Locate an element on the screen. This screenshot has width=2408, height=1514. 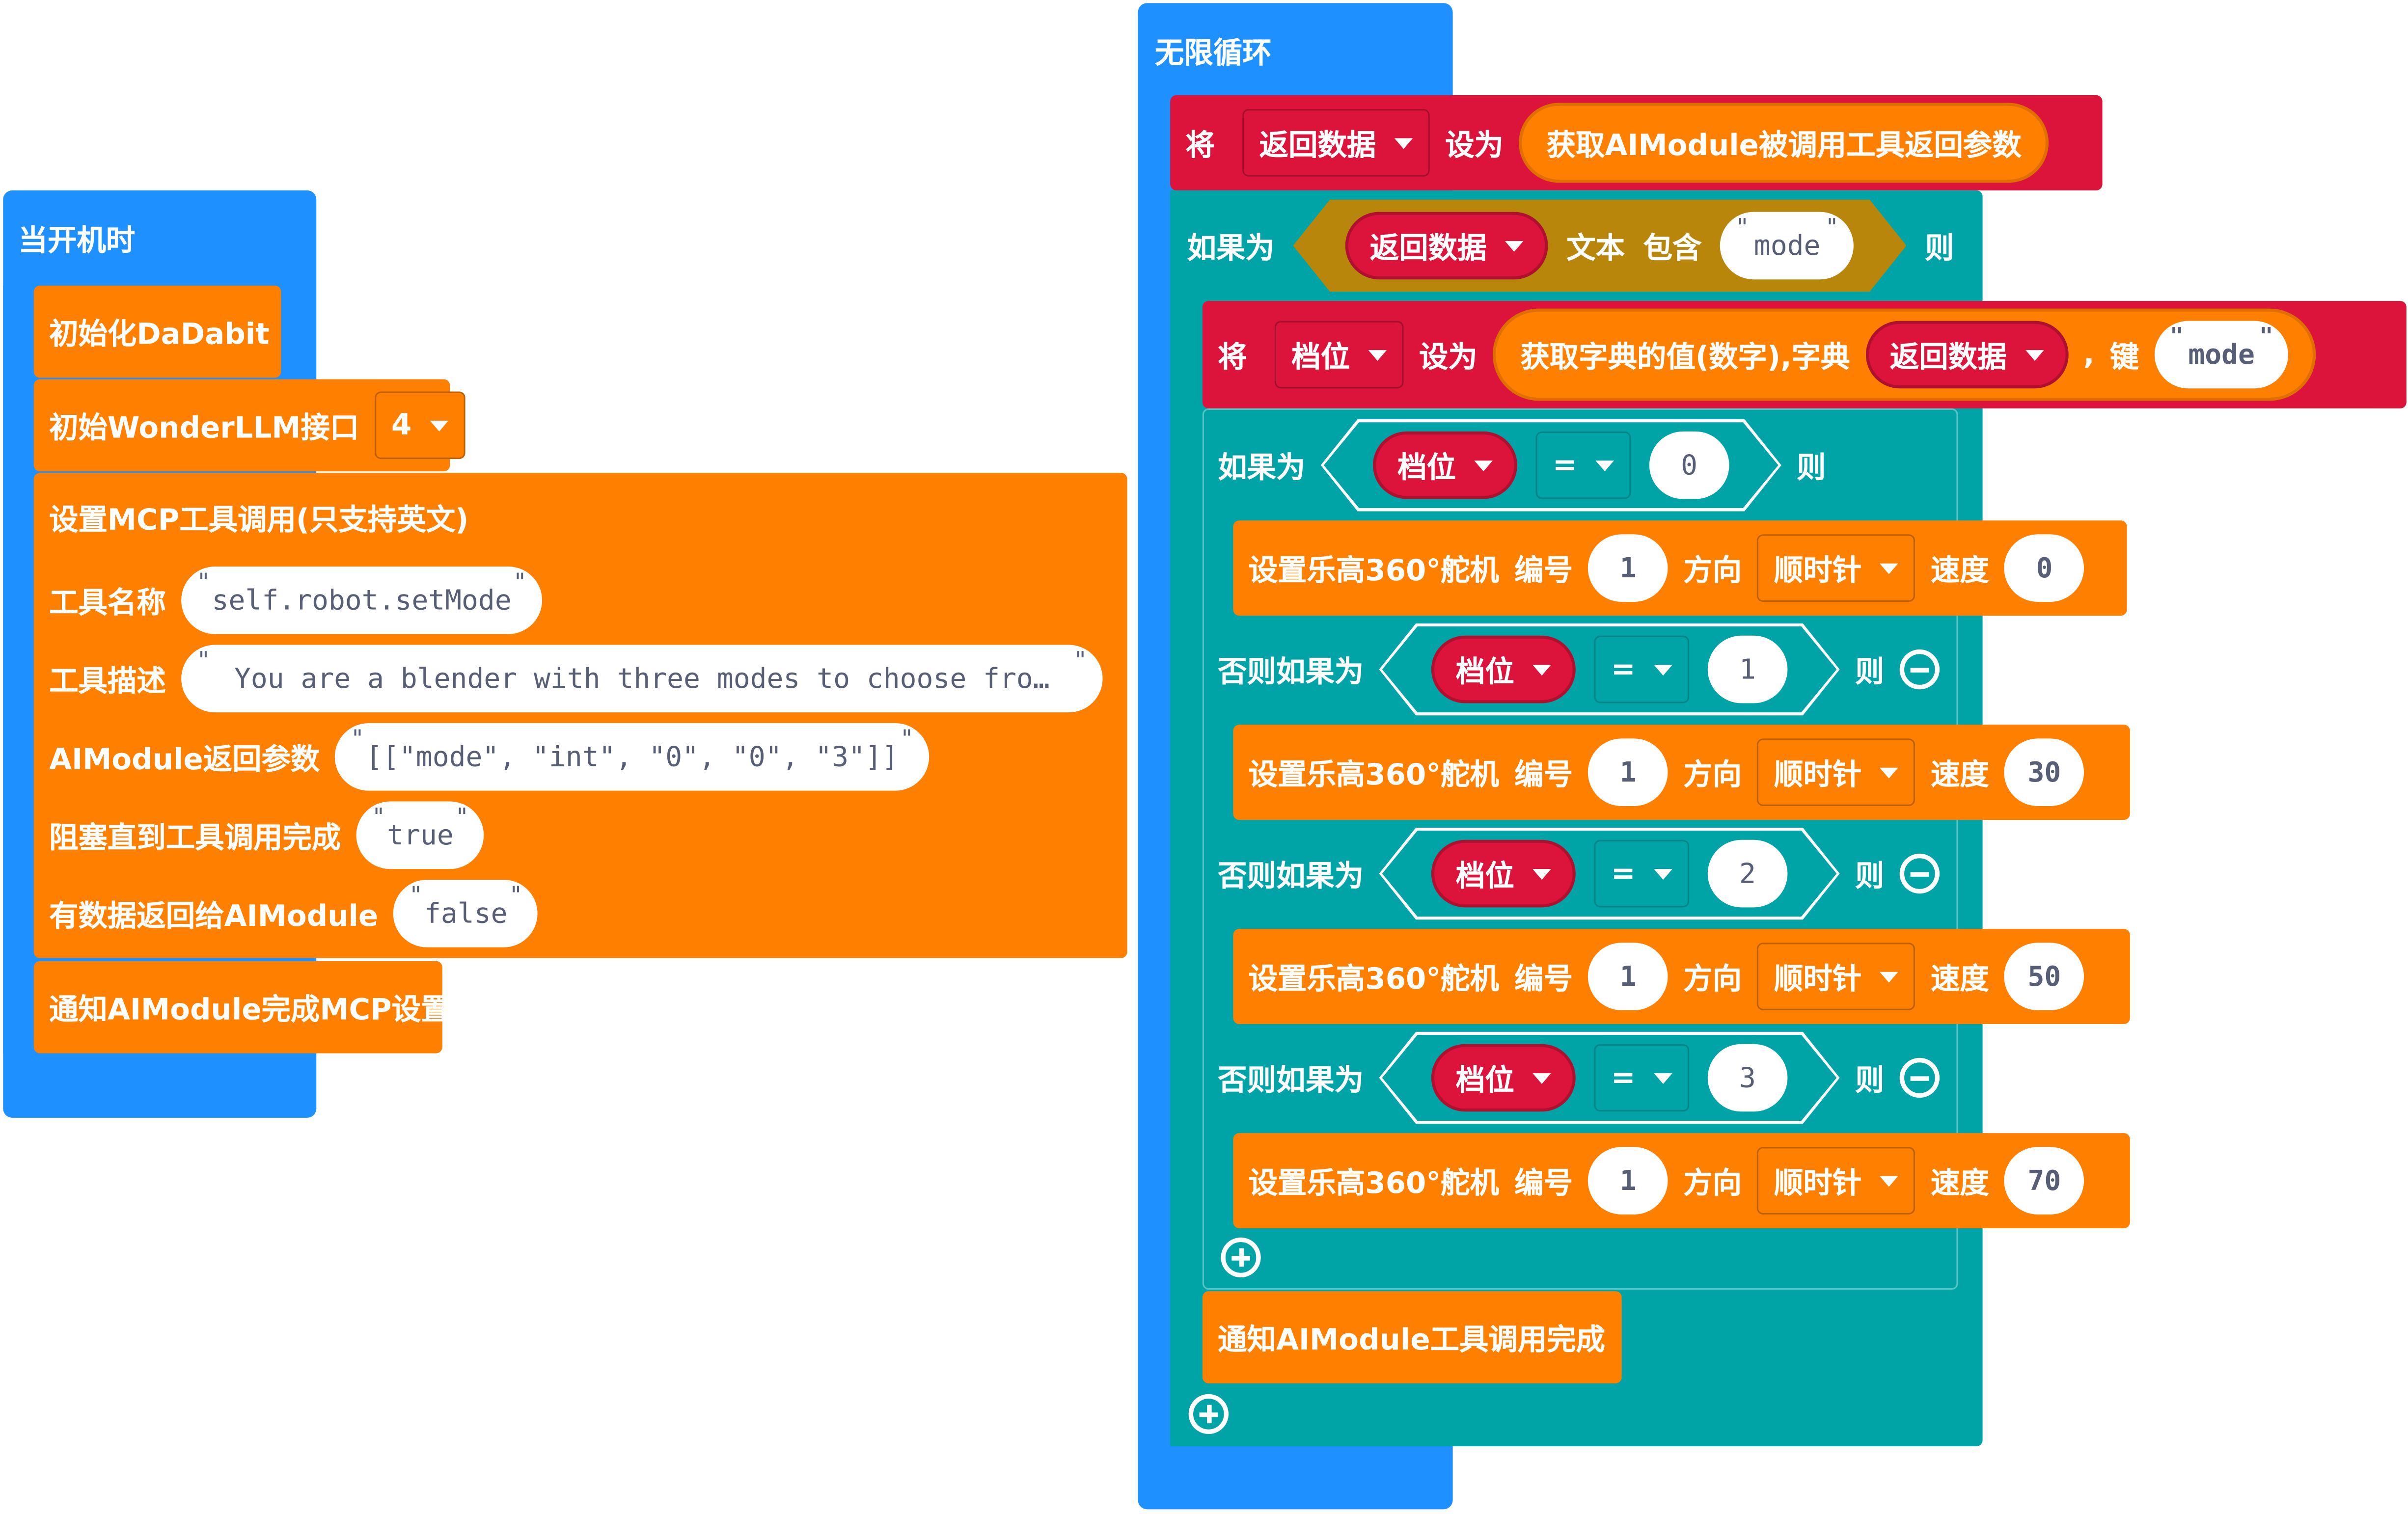
init-dadabit-block: 初始化DaDabit is located at coordinates (157, 331).